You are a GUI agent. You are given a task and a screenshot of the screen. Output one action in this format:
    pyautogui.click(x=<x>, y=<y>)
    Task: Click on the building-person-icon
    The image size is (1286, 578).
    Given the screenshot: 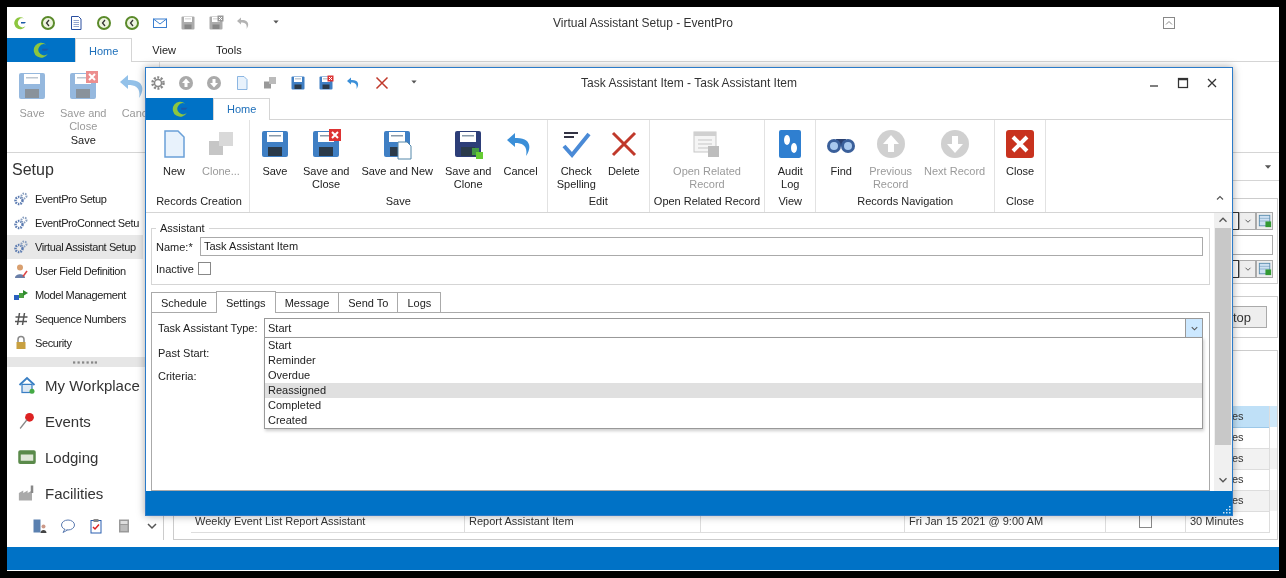 What is the action you would take?
    pyautogui.click(x=40, y=526)
    